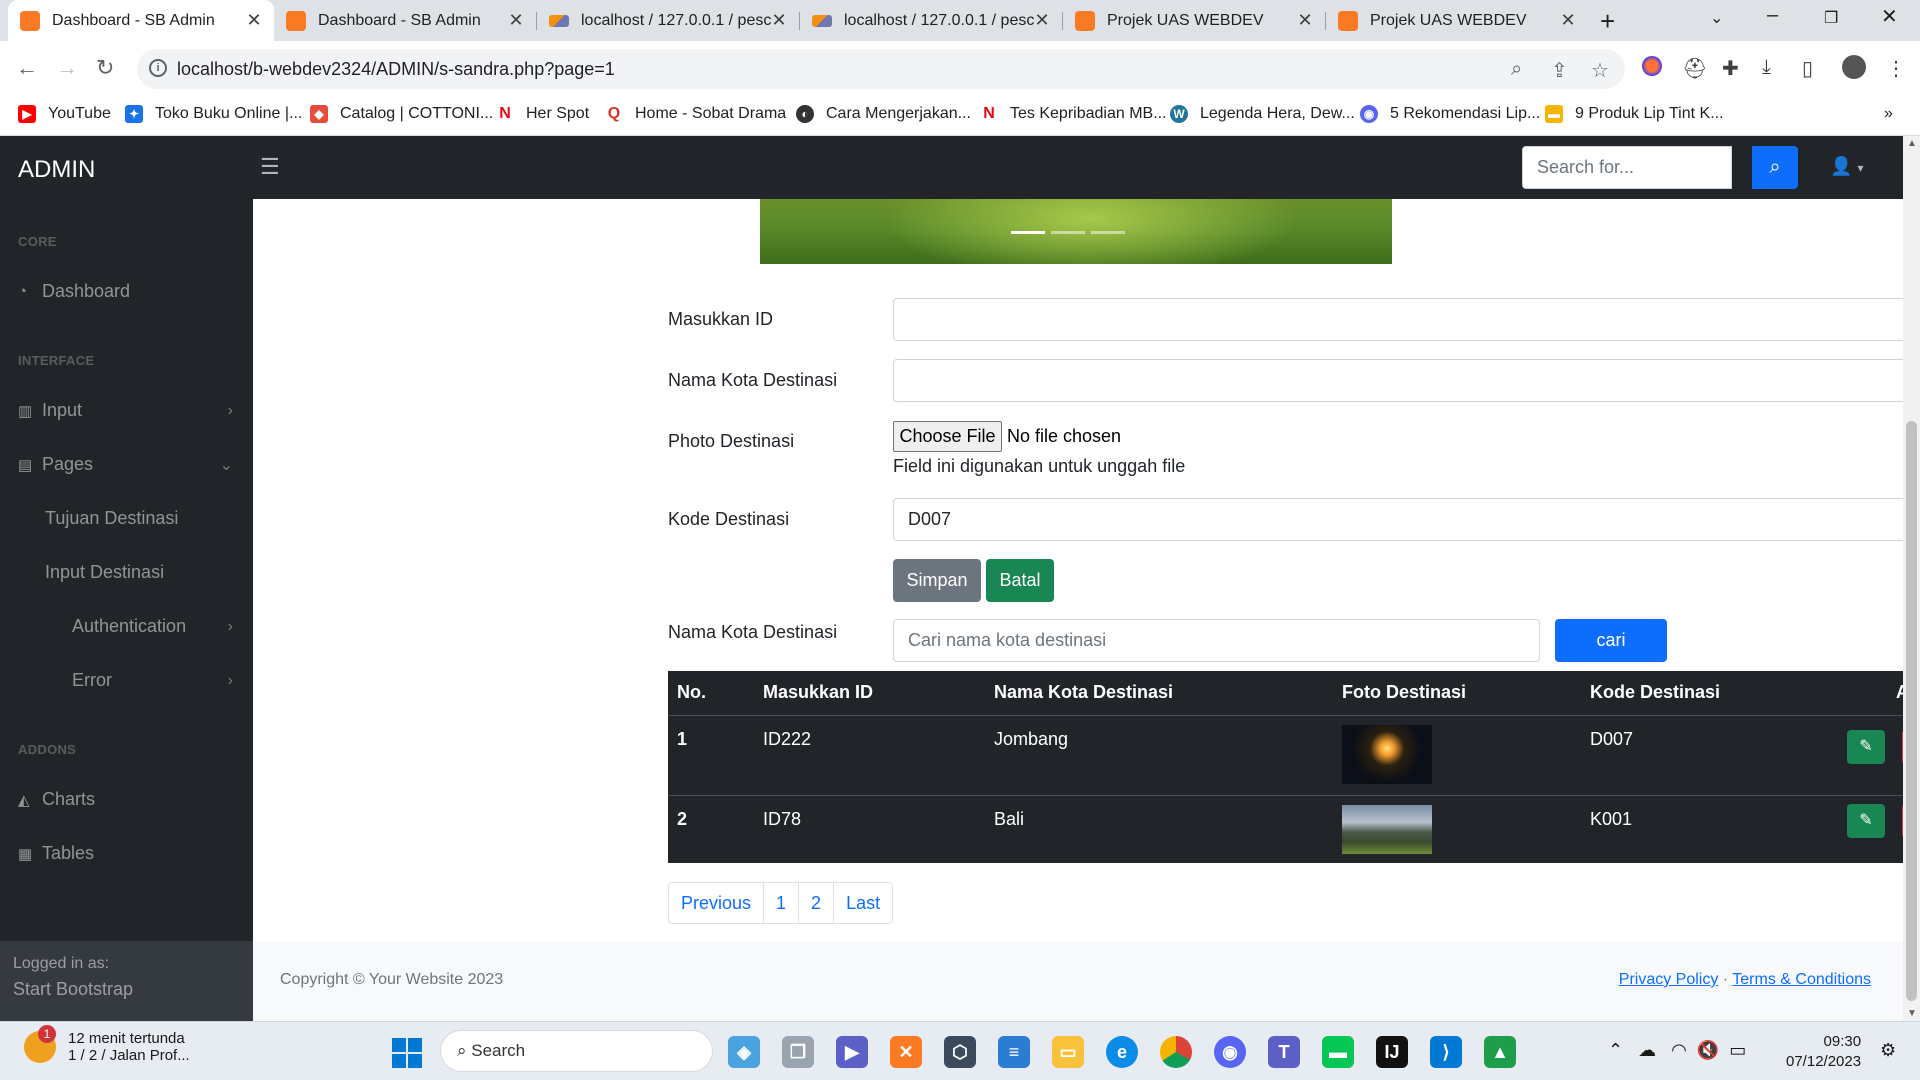  Describe the element at coordinates (1912, 143) in the screenshot. I see `scroll-up-icon: ▲` at that location.